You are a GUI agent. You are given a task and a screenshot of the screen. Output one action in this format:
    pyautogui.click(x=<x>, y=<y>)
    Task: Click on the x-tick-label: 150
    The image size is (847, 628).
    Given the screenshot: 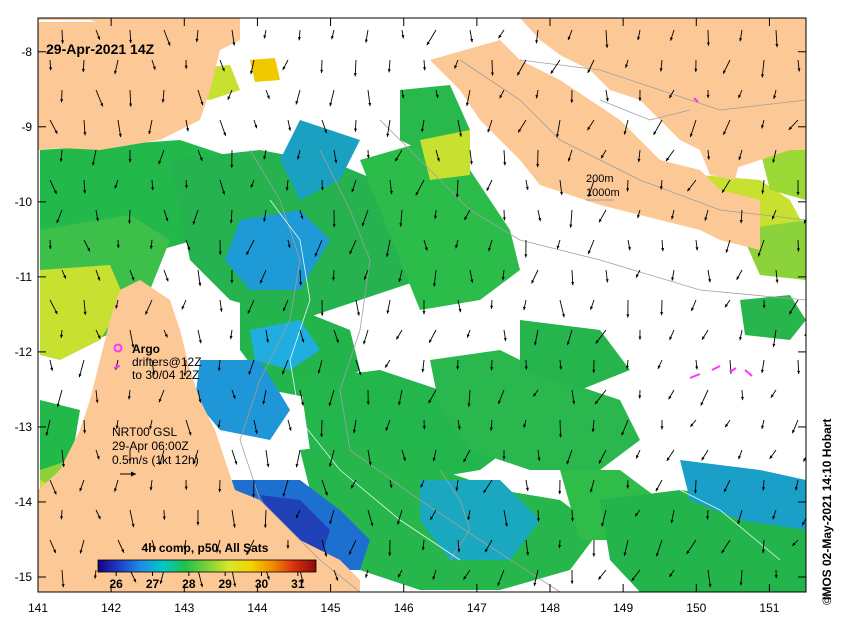 What is the action you would take?
    pyautogui.click(x=696, y=608)
    